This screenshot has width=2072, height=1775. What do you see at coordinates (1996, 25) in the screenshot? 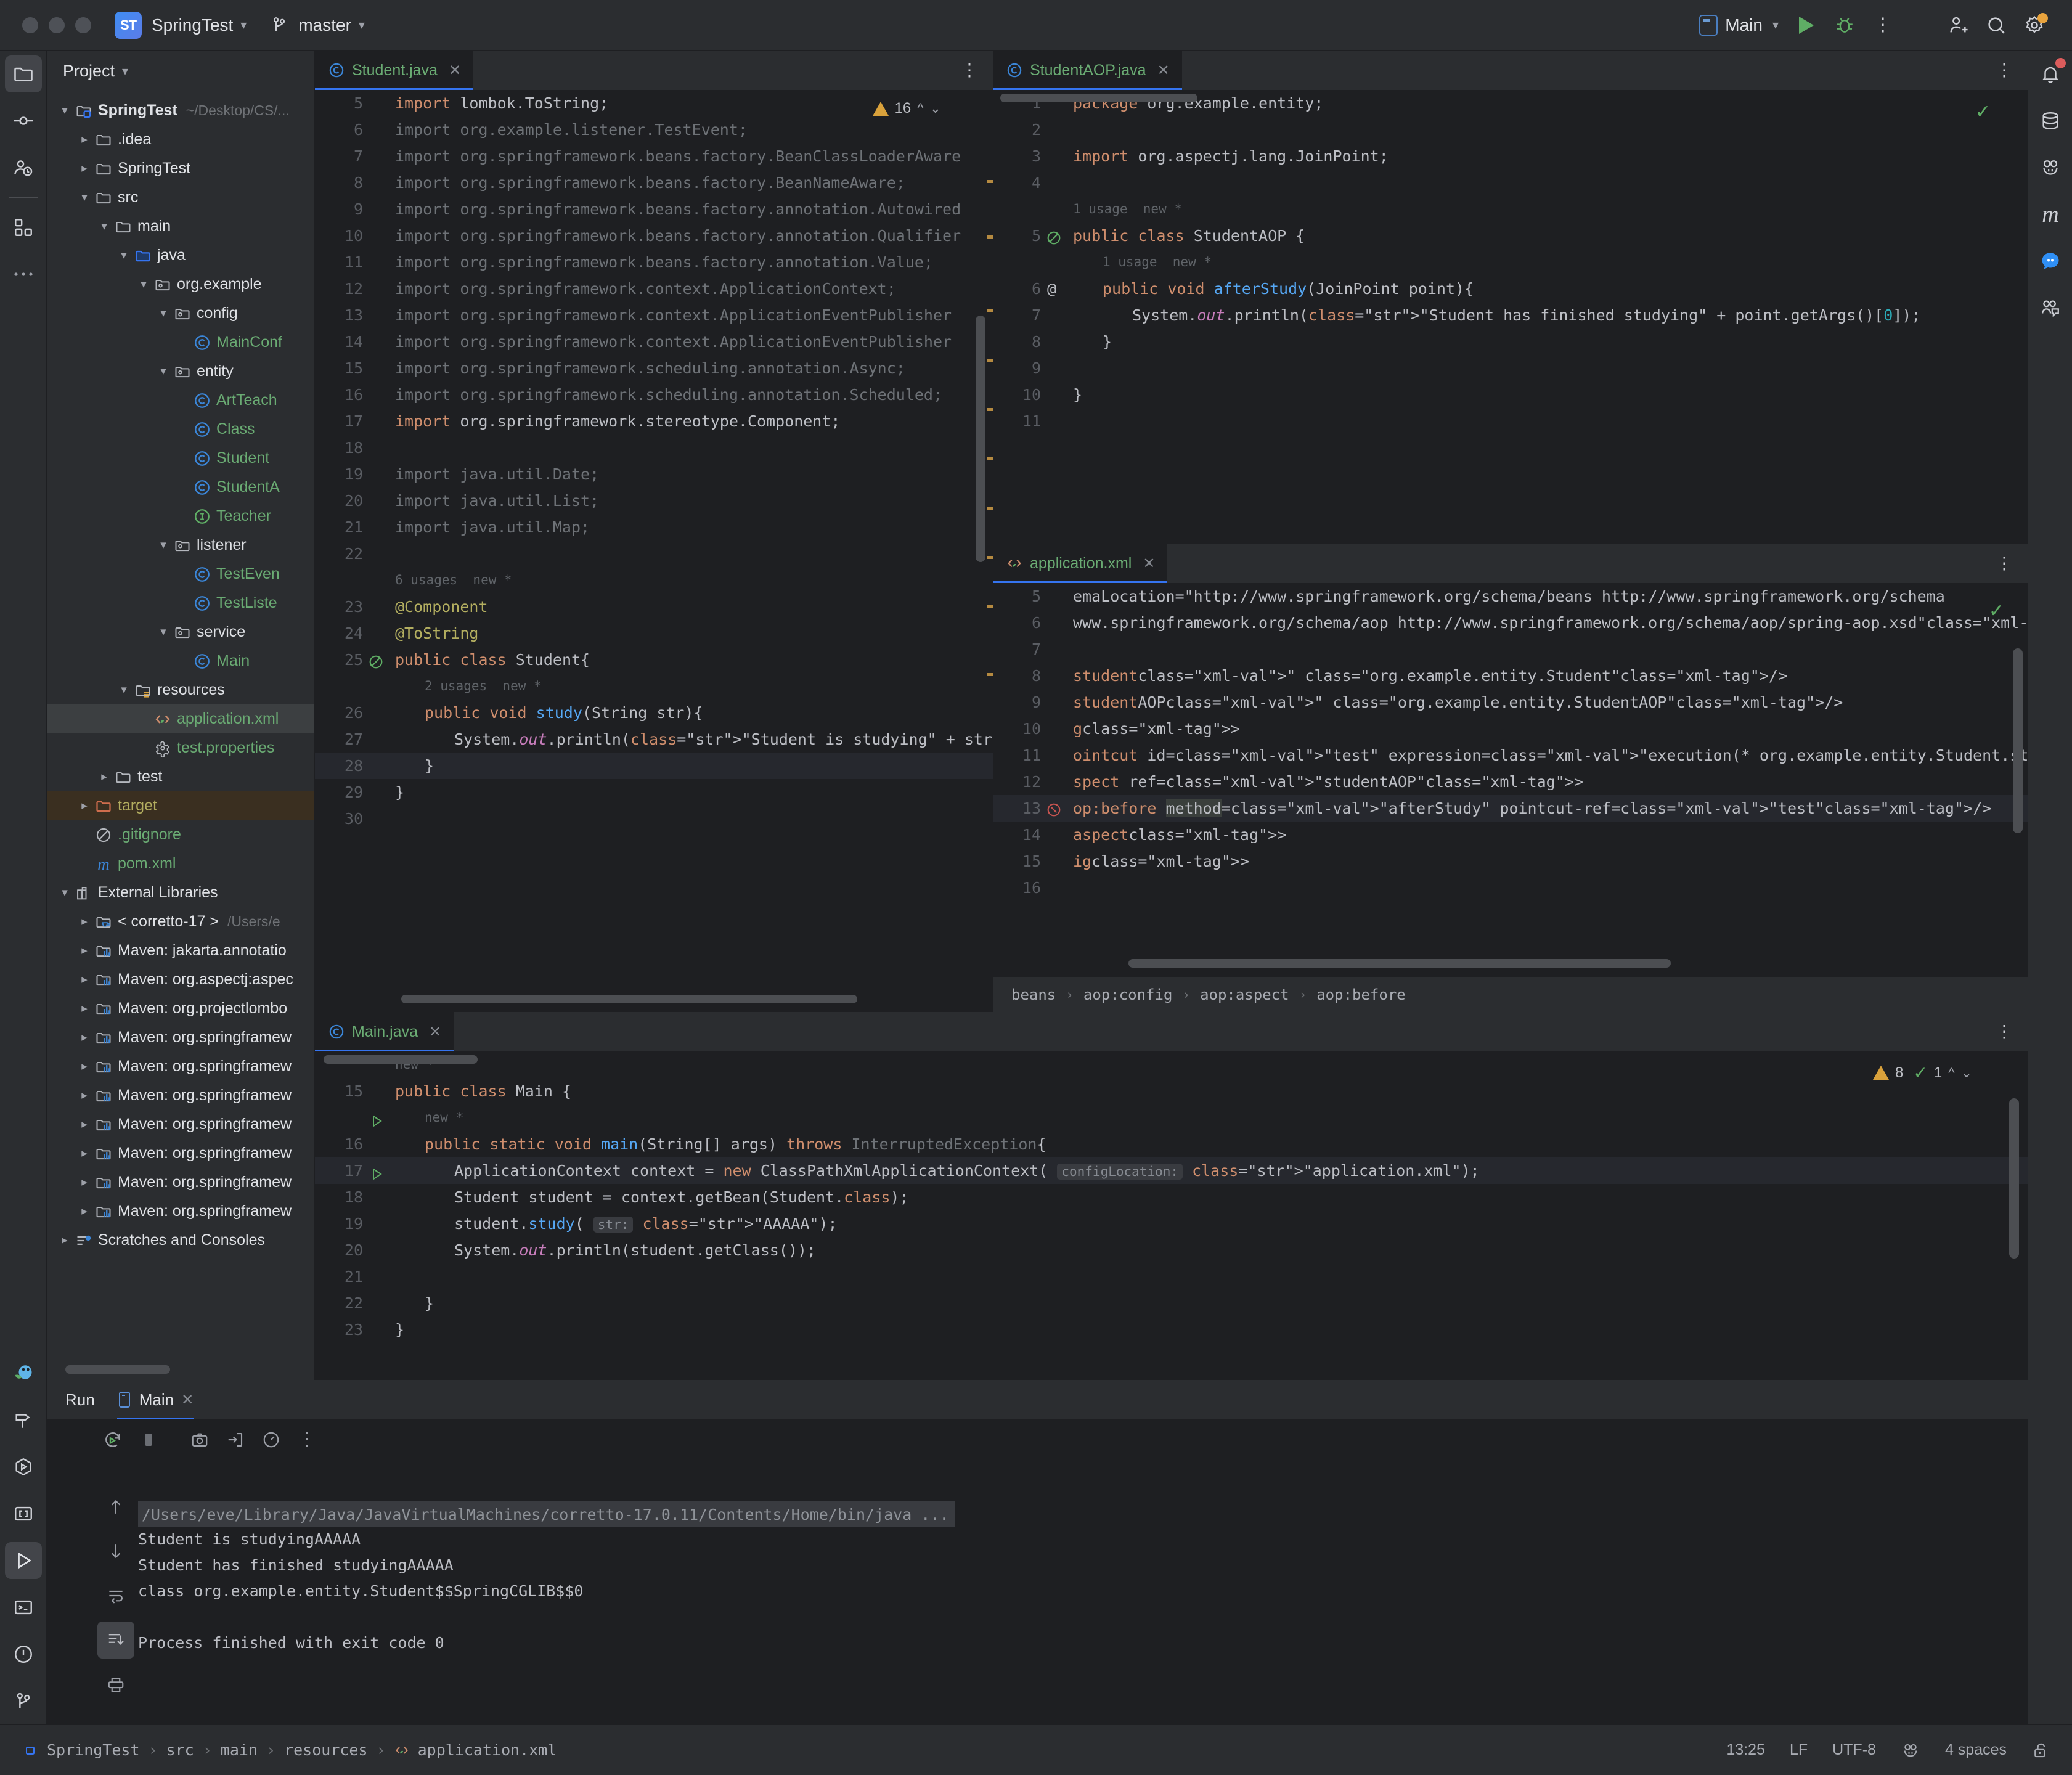
I see `search-button` at bounding box center [1996, 25].